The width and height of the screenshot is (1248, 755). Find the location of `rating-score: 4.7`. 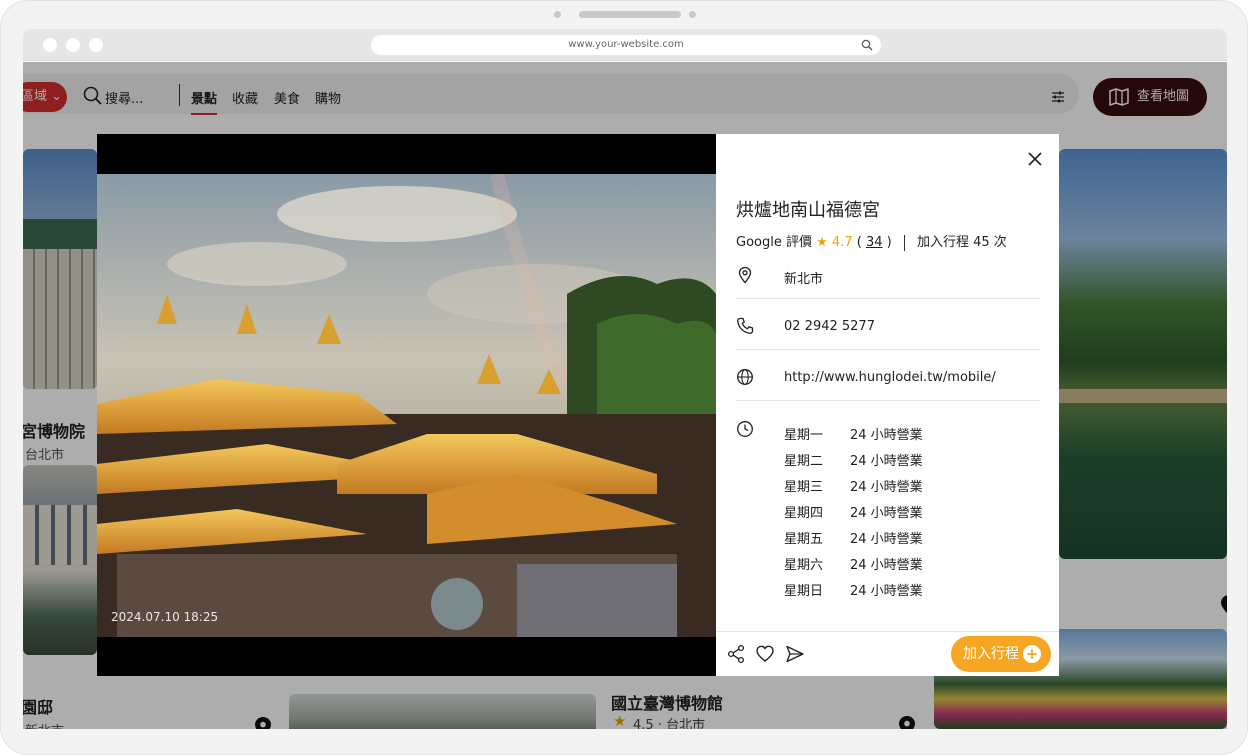

rating-score: 4.7 is located at coordinates (842, 242).